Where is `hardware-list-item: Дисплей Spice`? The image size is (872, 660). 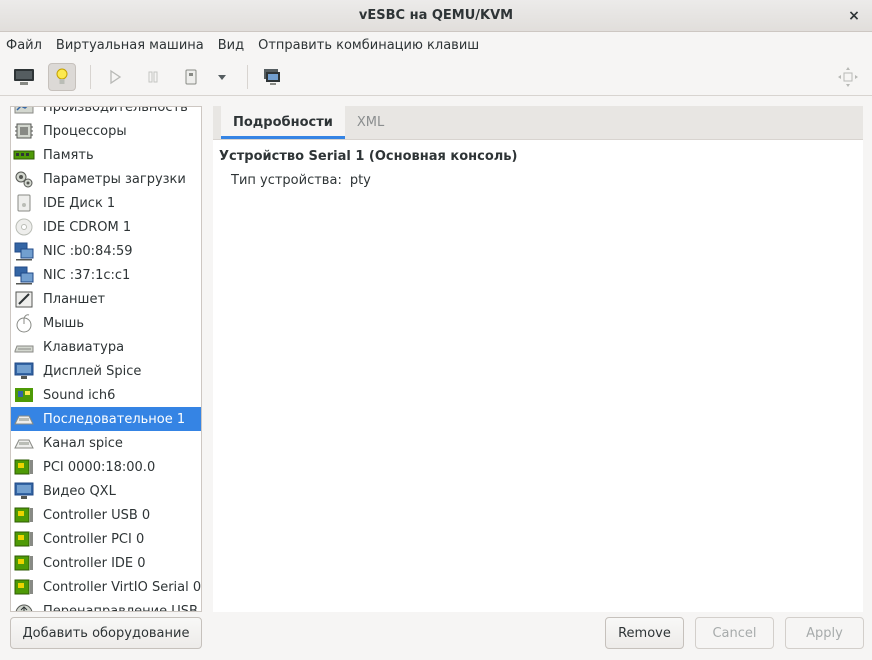 hardware-list-item: Дисплей Spice is located at coordinates (106, 371).